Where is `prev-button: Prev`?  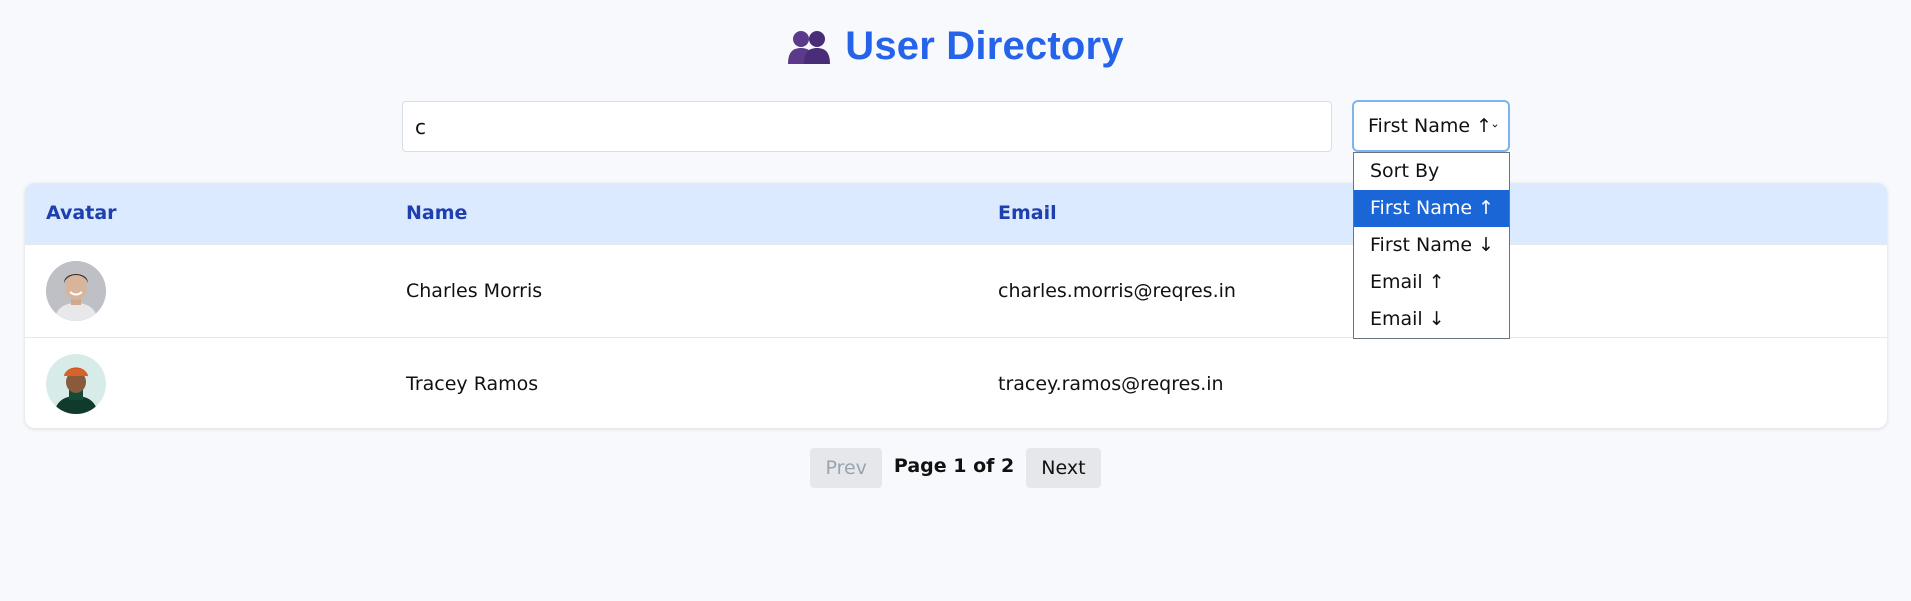
prev-button: Prev is located at coordinates (846, 468).